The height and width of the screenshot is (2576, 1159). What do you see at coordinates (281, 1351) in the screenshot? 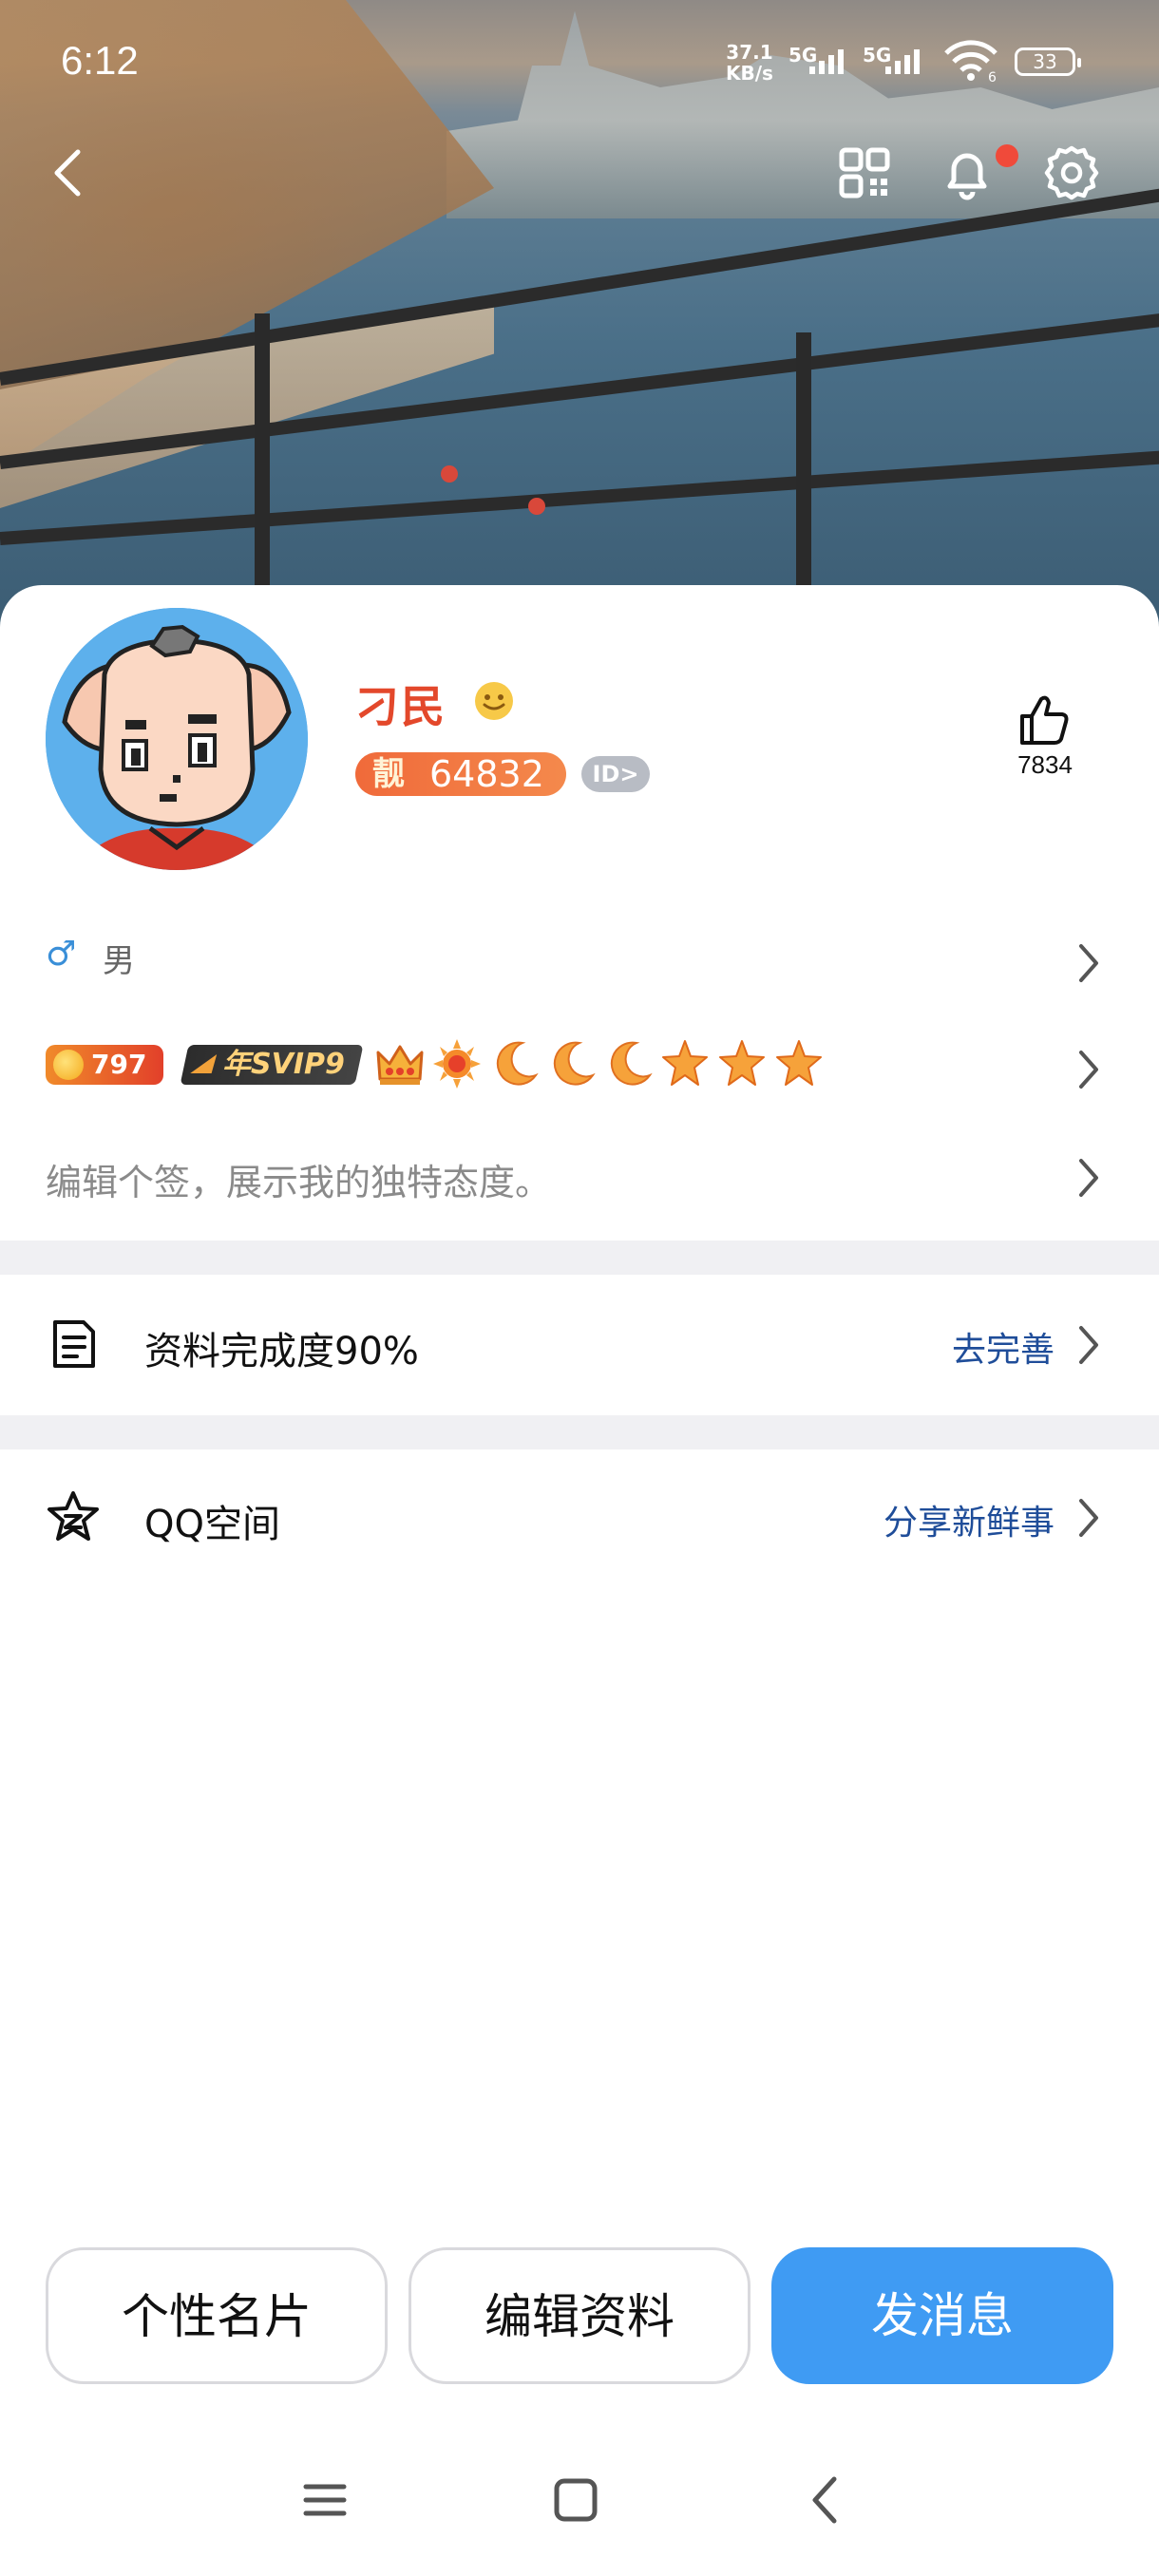
I see `profile-completeness-label: 资料完成度90%` at bounding box center [281, 1351].